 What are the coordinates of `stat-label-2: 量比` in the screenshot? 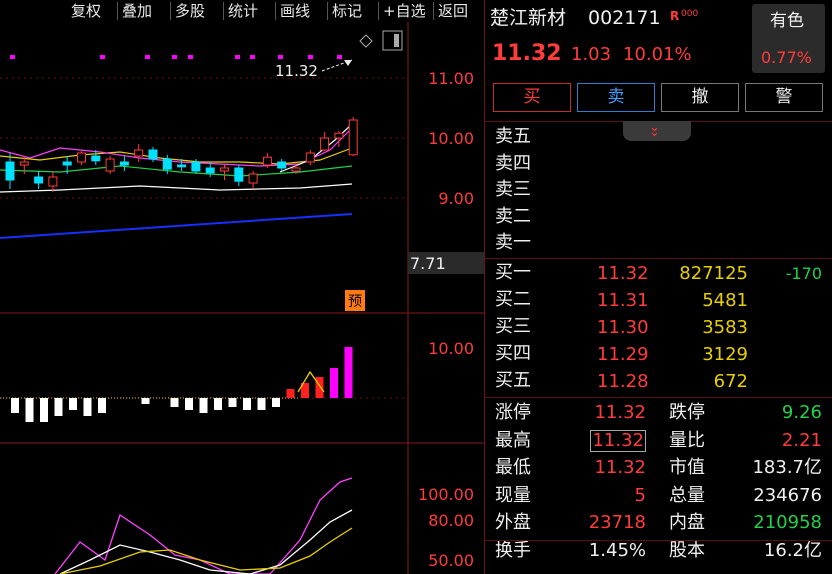 It's located at (687, 440).